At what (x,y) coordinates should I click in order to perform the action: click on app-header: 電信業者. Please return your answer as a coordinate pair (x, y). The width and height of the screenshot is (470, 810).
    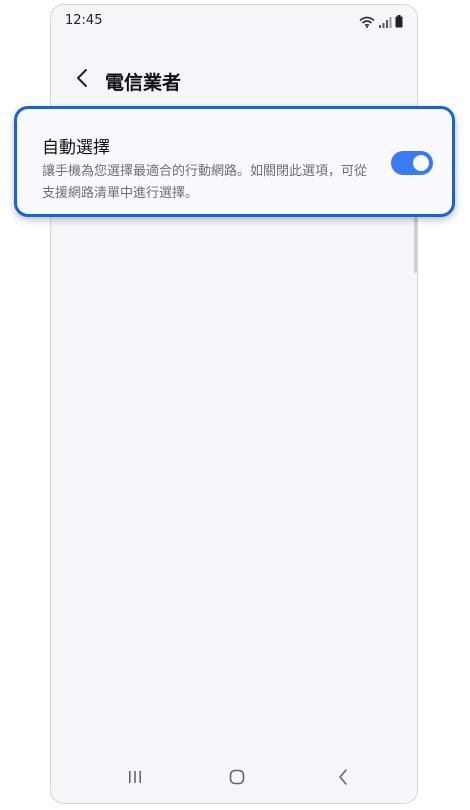
    Looking at the image, I should click on (234, 81).